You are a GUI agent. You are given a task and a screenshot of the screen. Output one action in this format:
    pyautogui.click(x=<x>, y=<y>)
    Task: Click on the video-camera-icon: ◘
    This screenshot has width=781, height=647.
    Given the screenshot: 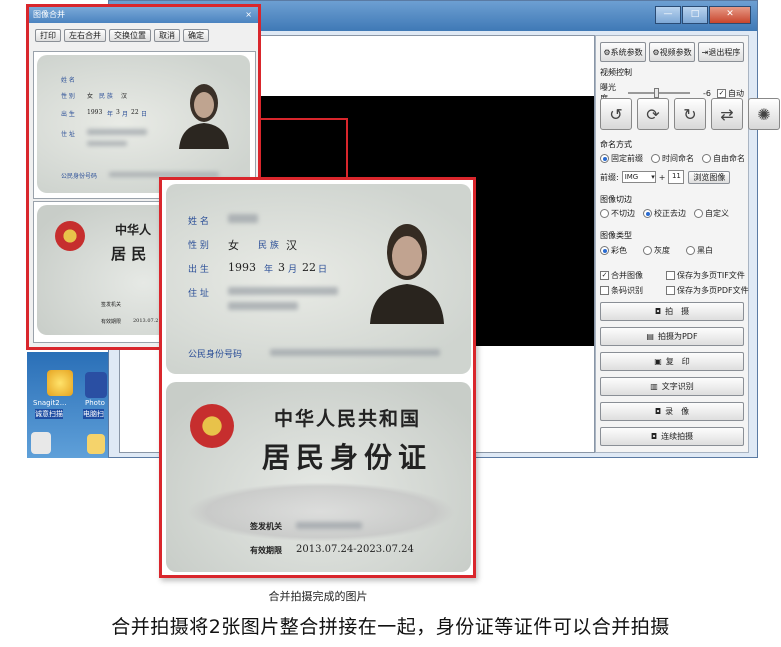 What is the action you would take?
    pyautogui.click(x=658, y=411)
    